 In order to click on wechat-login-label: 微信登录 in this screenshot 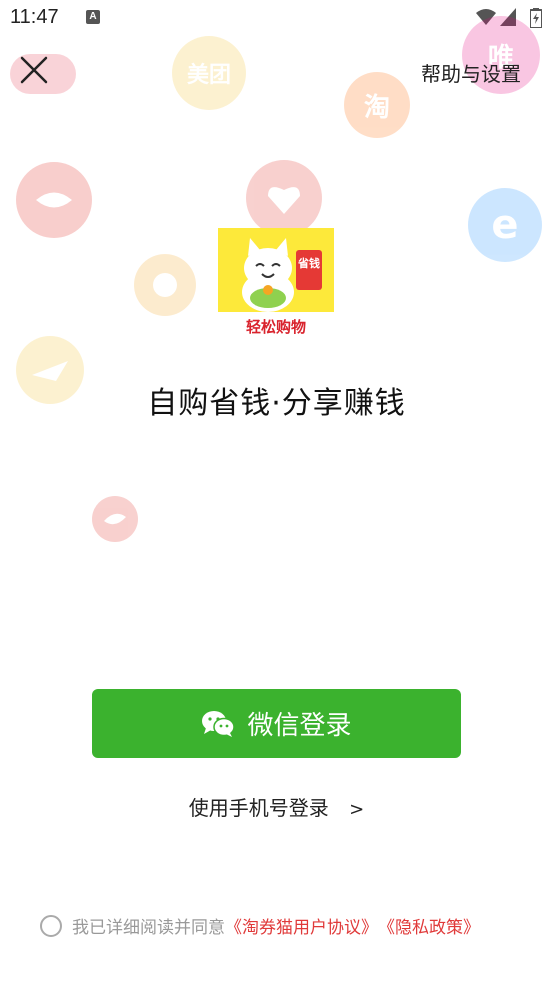, I will do `click(299, 726)`.